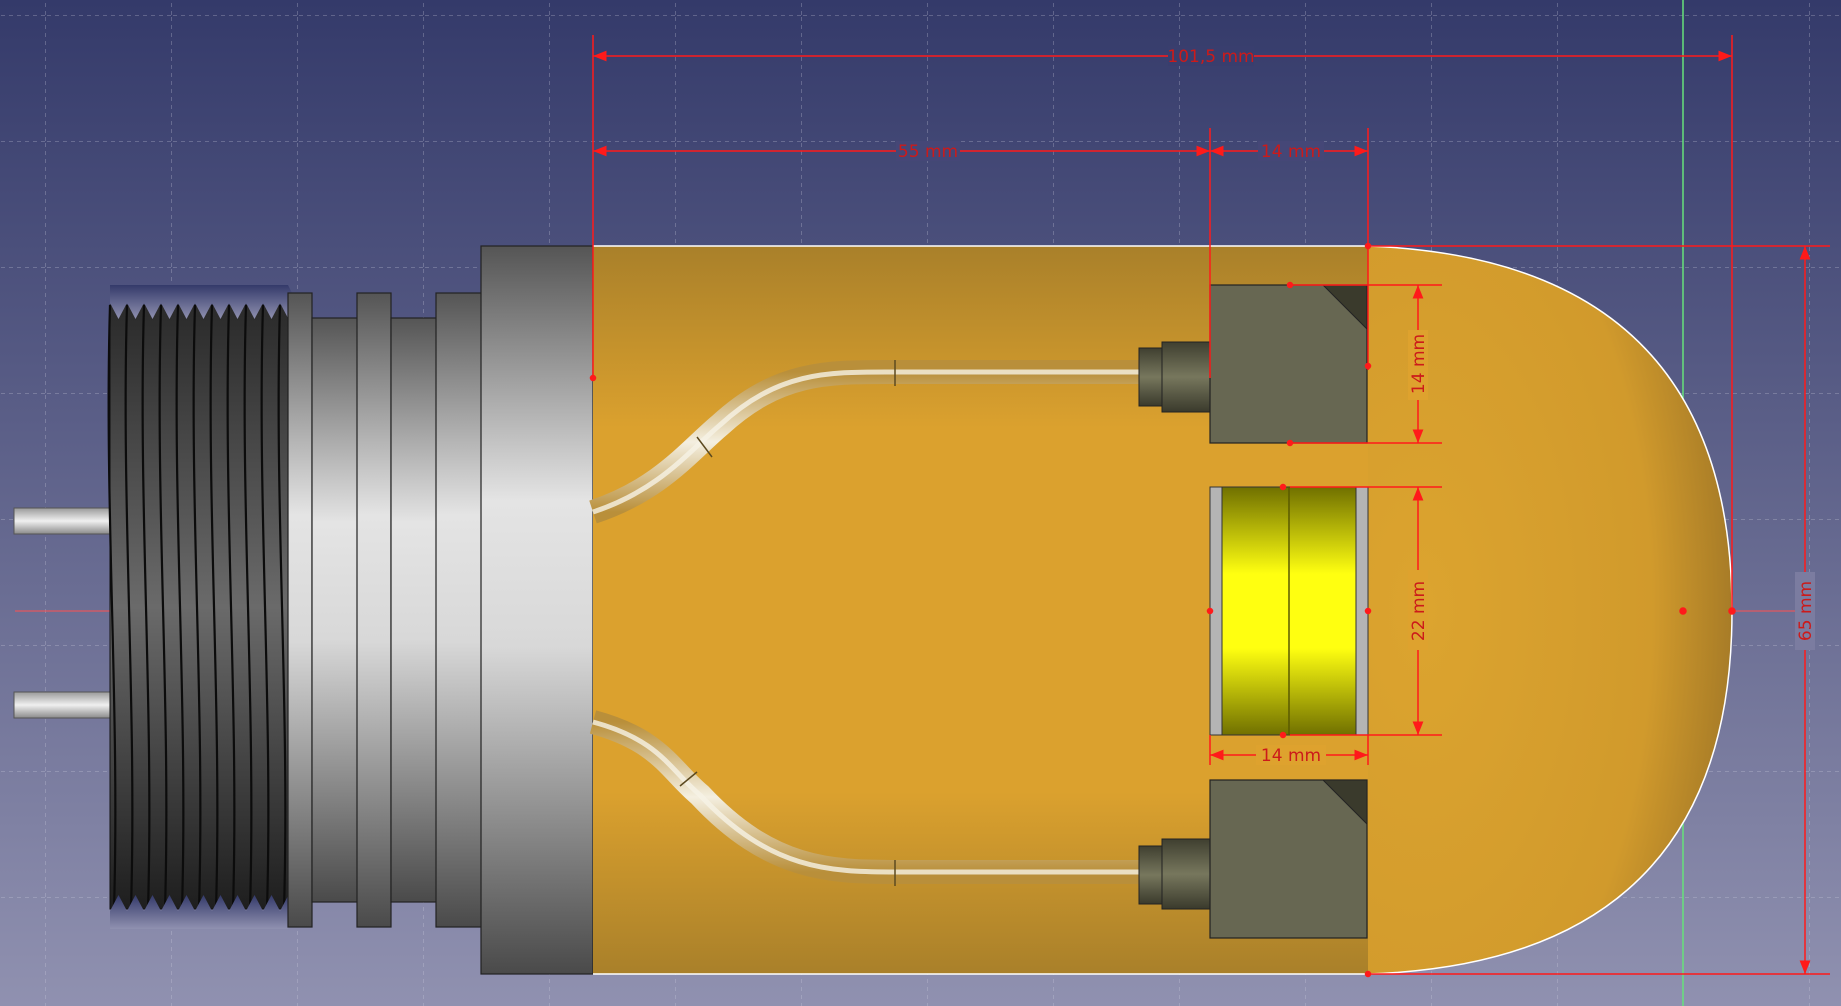  What do you see at coordinates (1186, 377) in the screenshot?
I see `upper-plug-inner` at bounding box center [1186, 377].